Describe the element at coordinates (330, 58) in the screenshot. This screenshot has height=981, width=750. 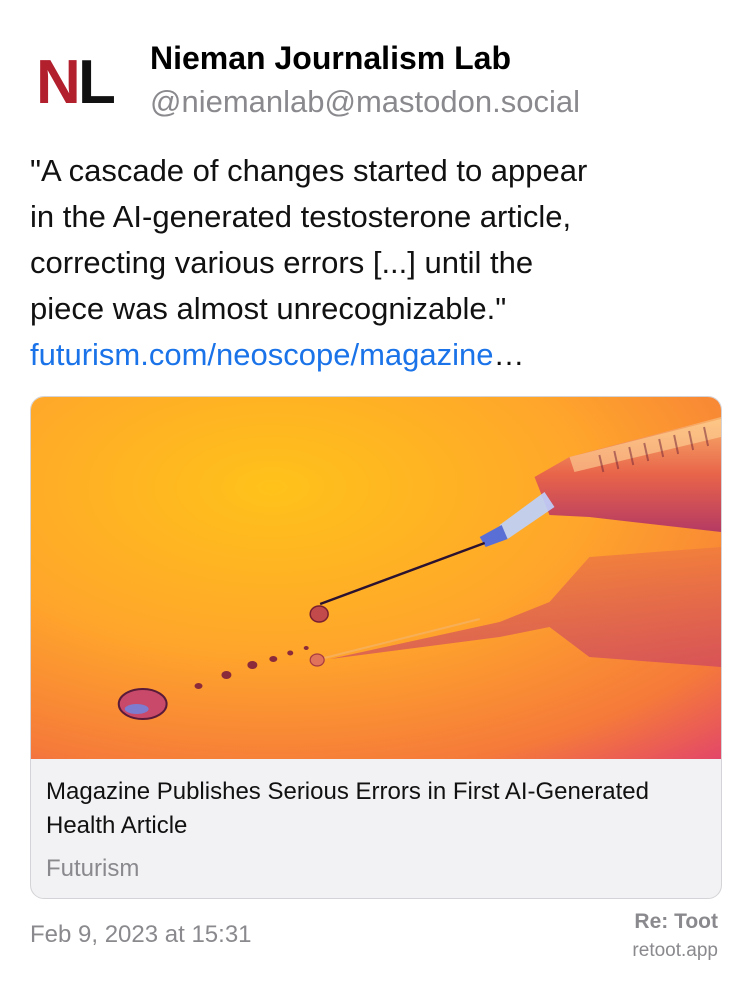
I see `author-name: Nieman Journalism Lab` at that location.